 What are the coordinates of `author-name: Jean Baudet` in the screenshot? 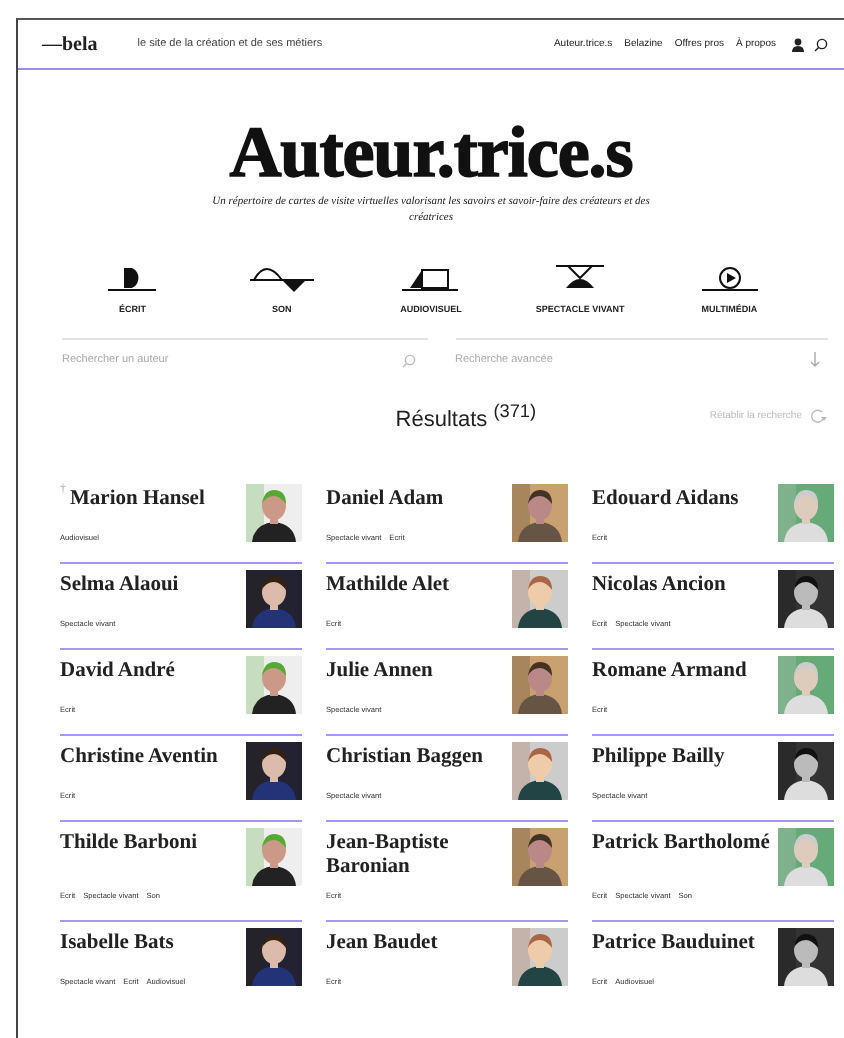 It's located at (382, 941).